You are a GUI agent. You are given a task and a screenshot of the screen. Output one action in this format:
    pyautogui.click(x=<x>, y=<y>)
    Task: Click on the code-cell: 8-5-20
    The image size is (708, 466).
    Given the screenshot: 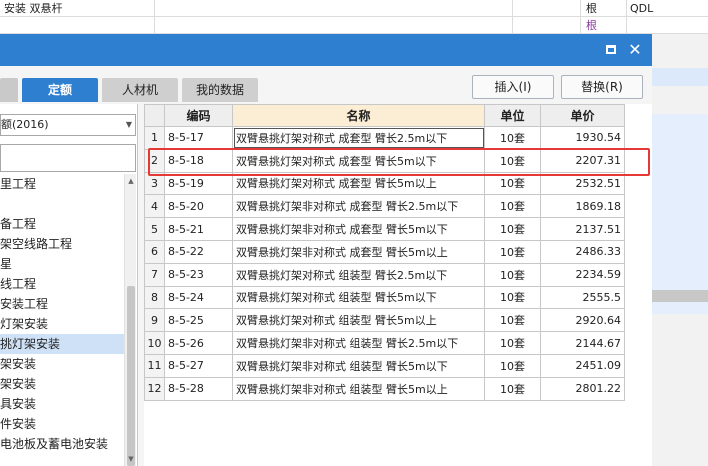 What is the action you would take?
    pyautogui.click(x=198, y=206)
    